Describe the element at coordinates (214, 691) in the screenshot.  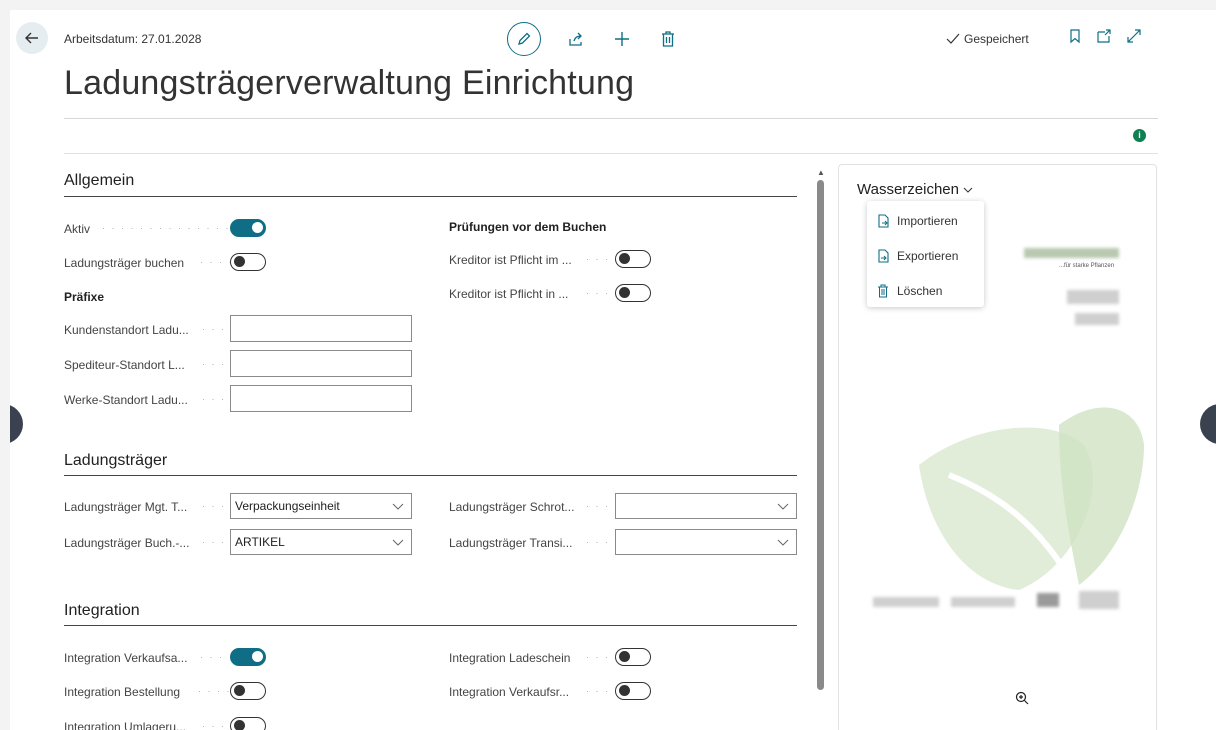
I see `field-dots: · · · ·` at that location.